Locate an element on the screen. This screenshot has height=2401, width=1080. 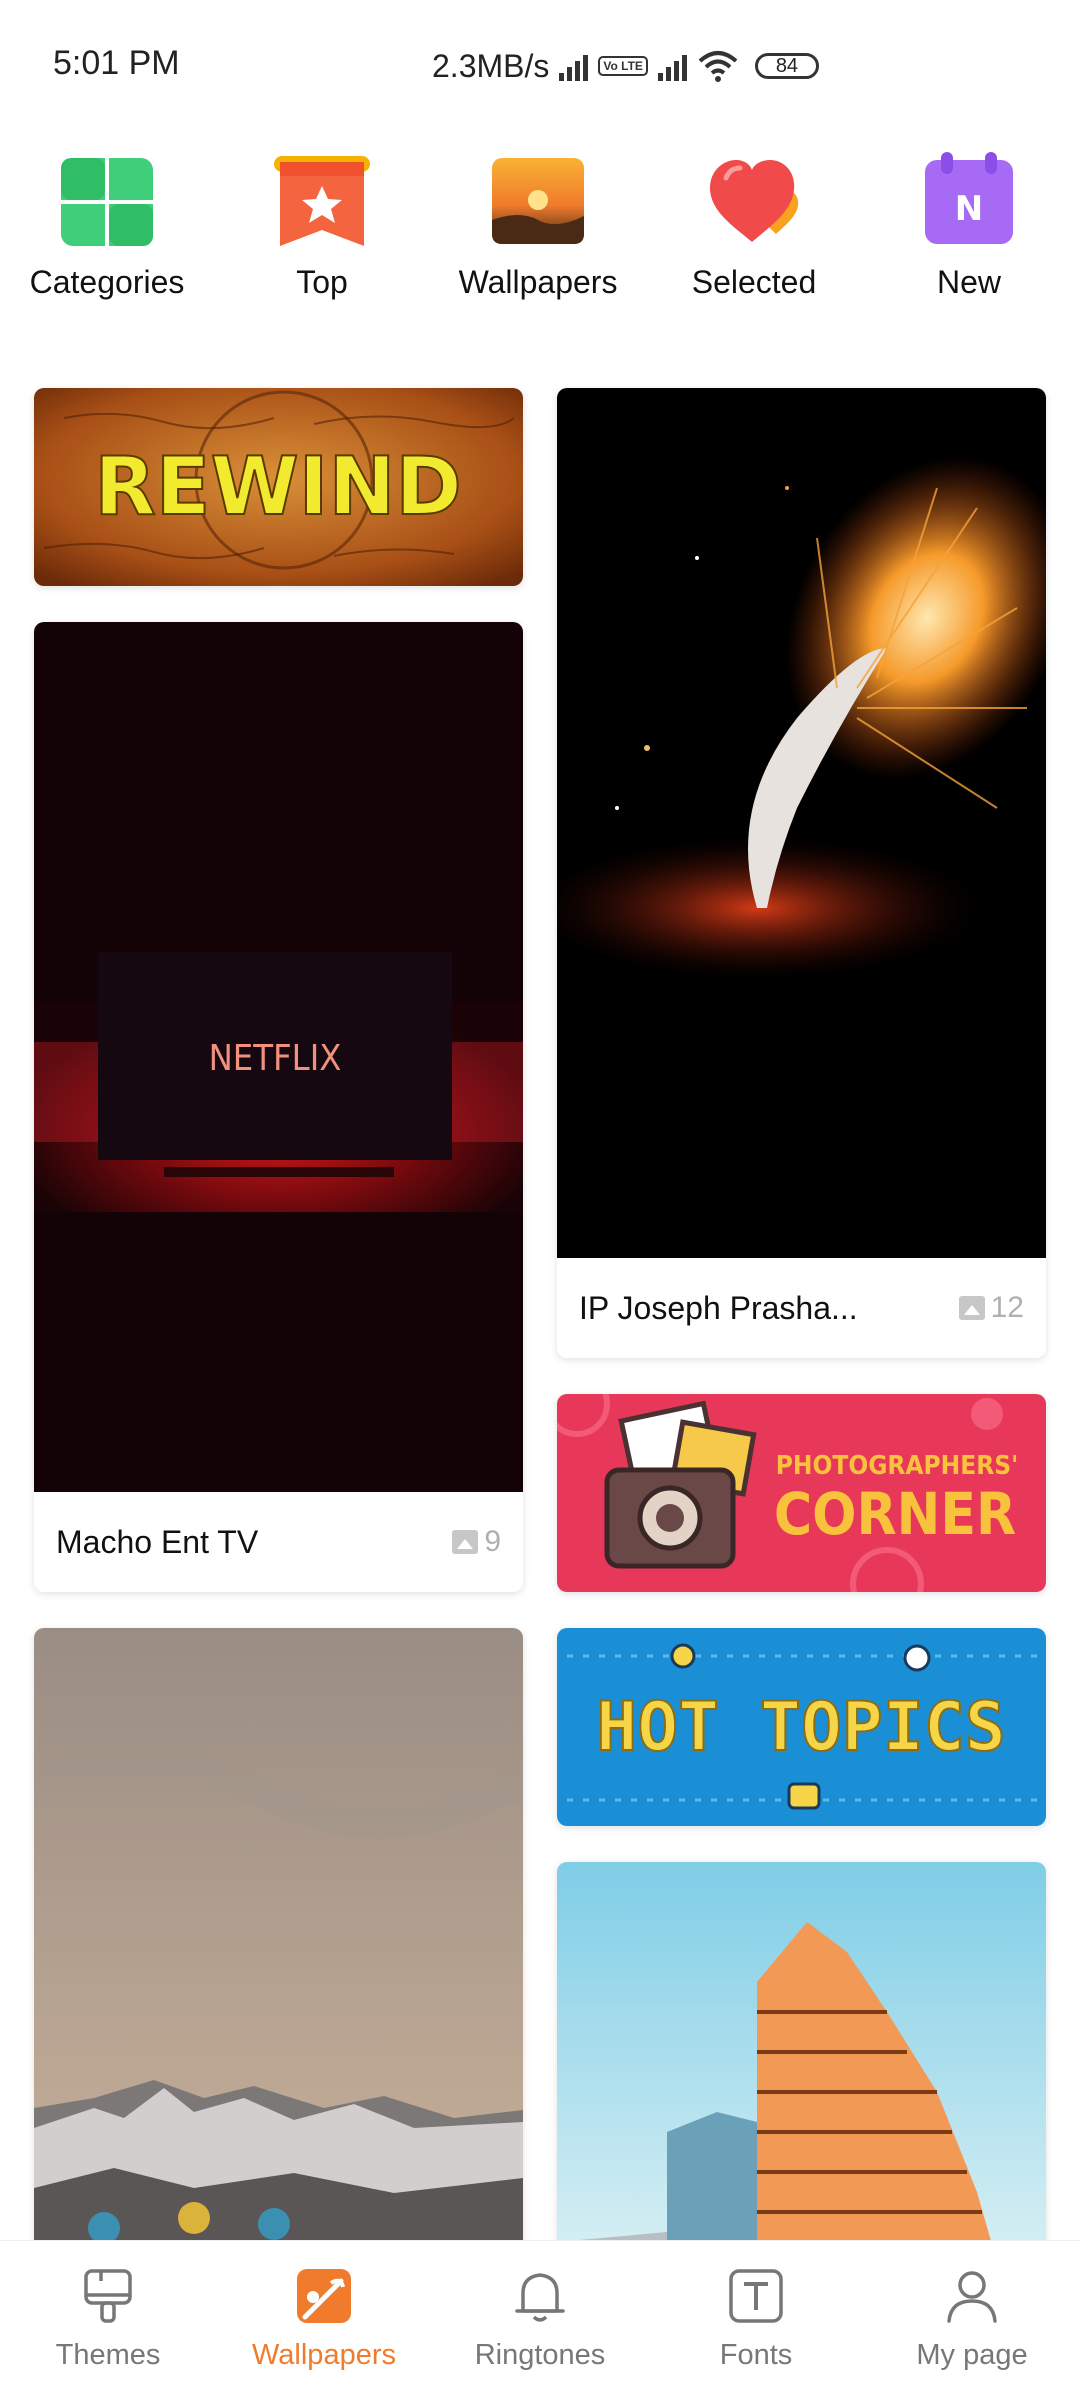
rewind-banner: REWIND is located at coordinates (278, 487).